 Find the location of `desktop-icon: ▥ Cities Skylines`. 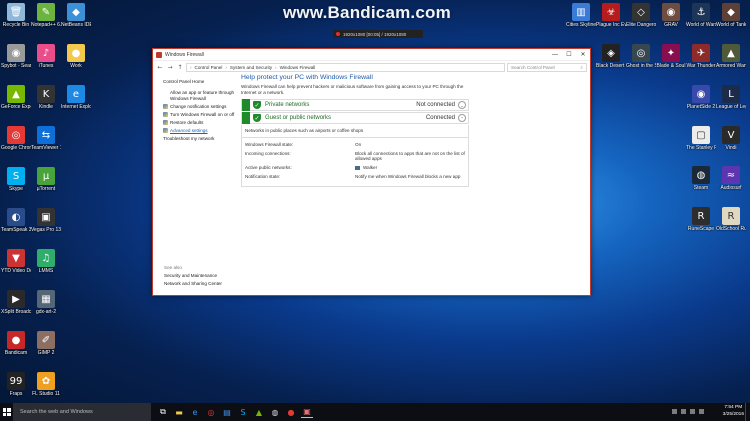

desktop-icon: ▥ Cities Skylines is located at coordinates (581, 15).